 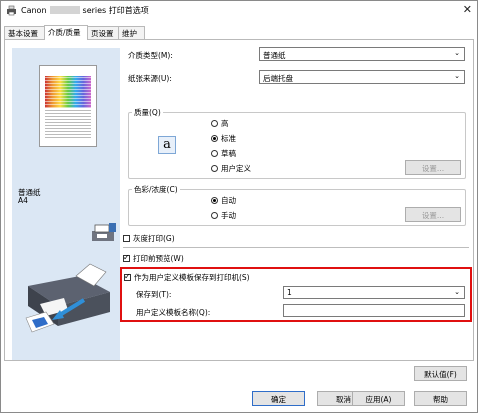 I want to click on save-custom-template-label: 作为用户定义模板保存到打印机(S), so click(x=192, y=277).